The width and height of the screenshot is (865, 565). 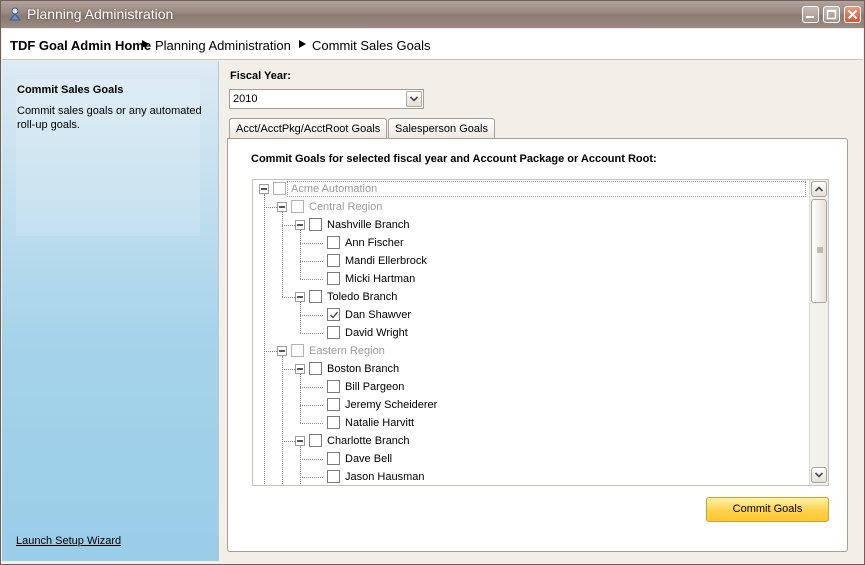 I want to click on breadcrumb-planning-administration: Planning Administration, so click(x=223, y=45).